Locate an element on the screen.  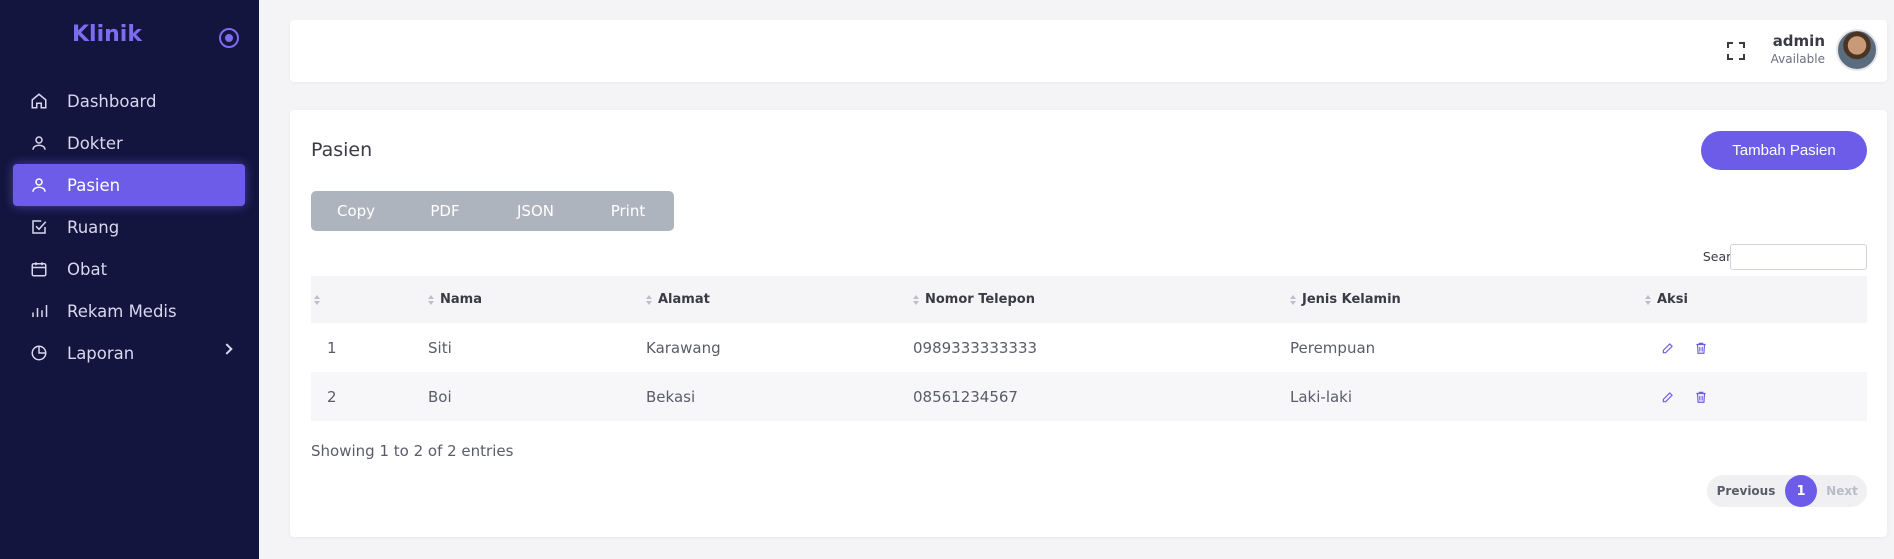
sidebar-item-label: Rekam Medis is located at coordinates (122, 311).